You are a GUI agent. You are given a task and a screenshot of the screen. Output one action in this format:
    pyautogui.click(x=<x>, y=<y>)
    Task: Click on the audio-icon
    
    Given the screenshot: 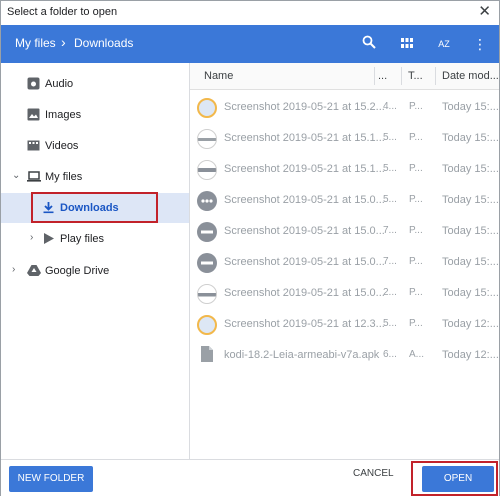 What is the action you would take?
    pyautogui.click(x=34, y=84)
    